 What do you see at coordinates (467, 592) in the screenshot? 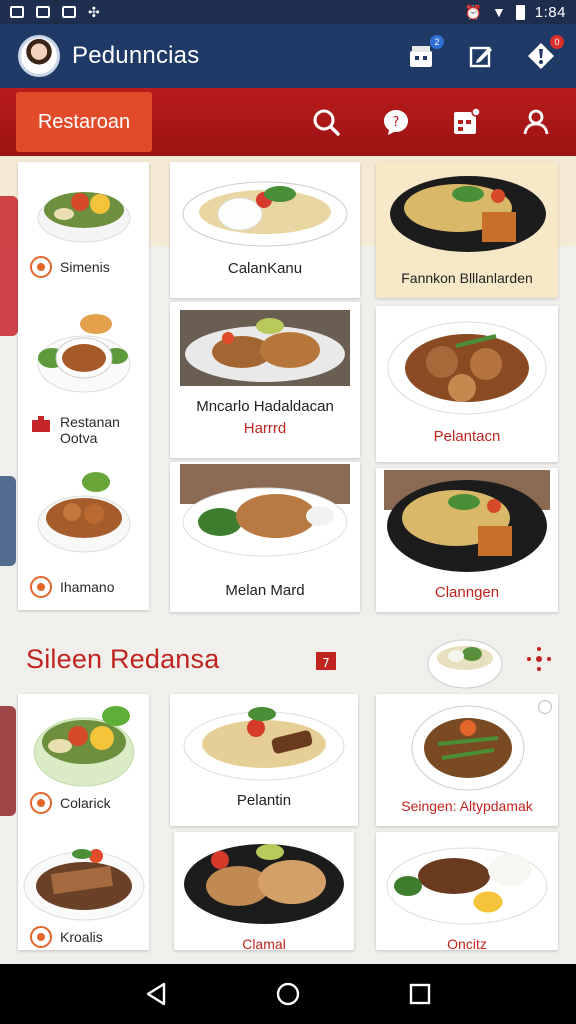
I see `food-card-title: Clanngen` at bounding box center [467, 592].